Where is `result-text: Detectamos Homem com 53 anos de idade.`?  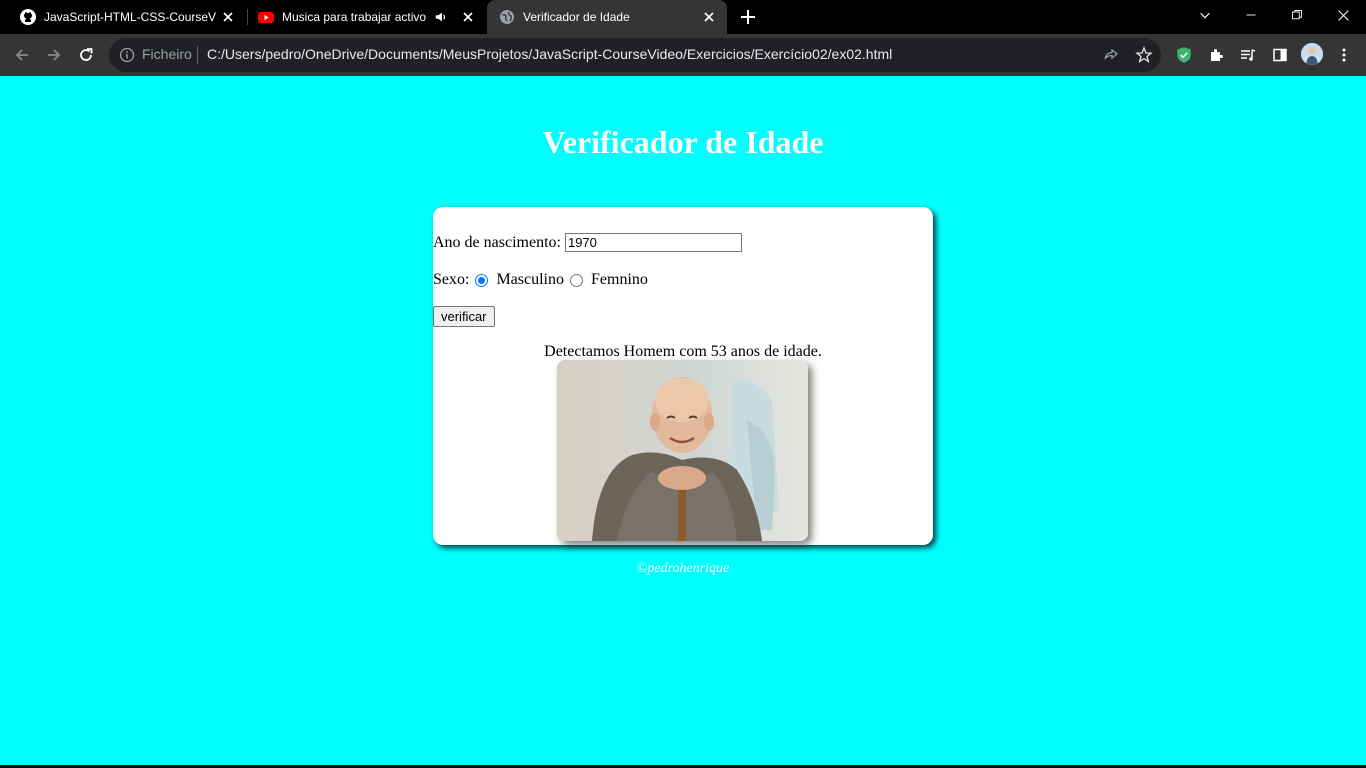
result-text: Detectamos Homem com 53 anos de idade. is located at coordinates (683, 351).